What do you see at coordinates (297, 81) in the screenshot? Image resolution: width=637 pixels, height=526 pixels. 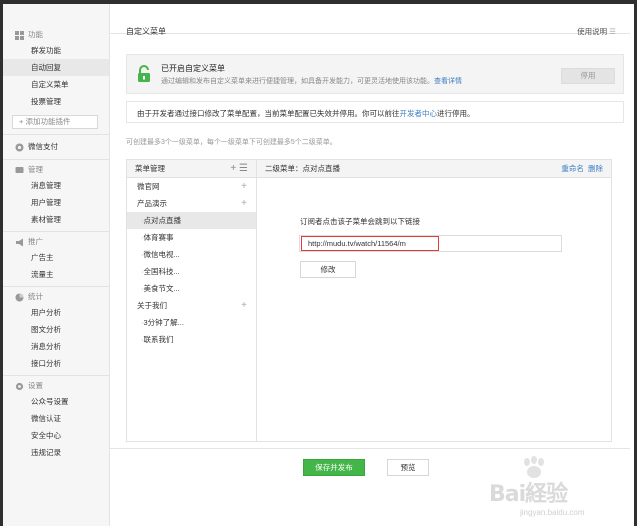 I see `notice-desc-text: 通过编辑和发布自定义菜单来进行便捷管理，如具备开发能力，可更灵活地使用该功能。` at bounding box center [297, 81].